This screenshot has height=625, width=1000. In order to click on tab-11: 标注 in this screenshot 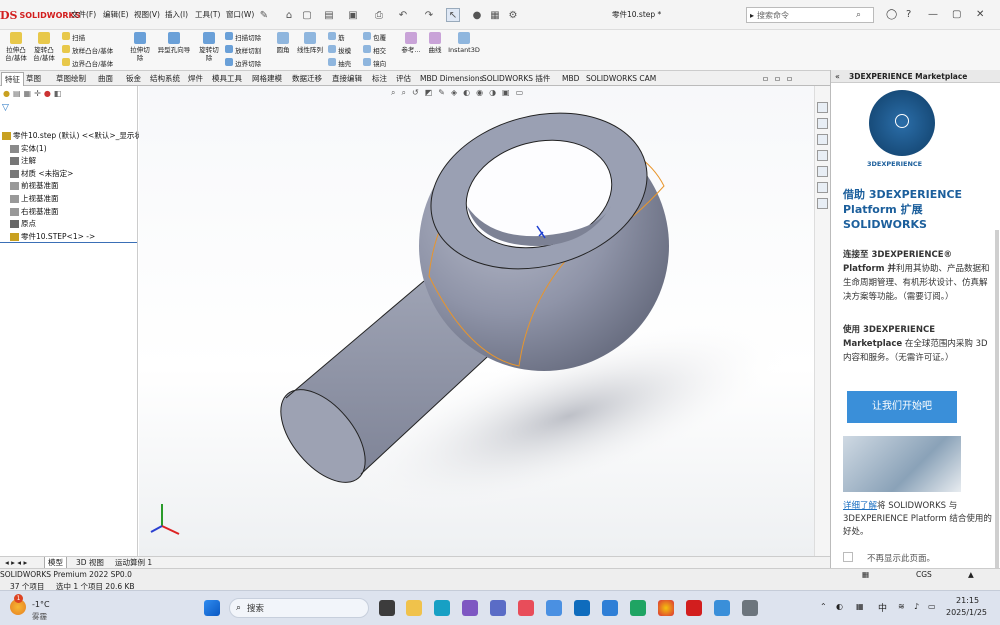, I will do `click(379, 79)`.